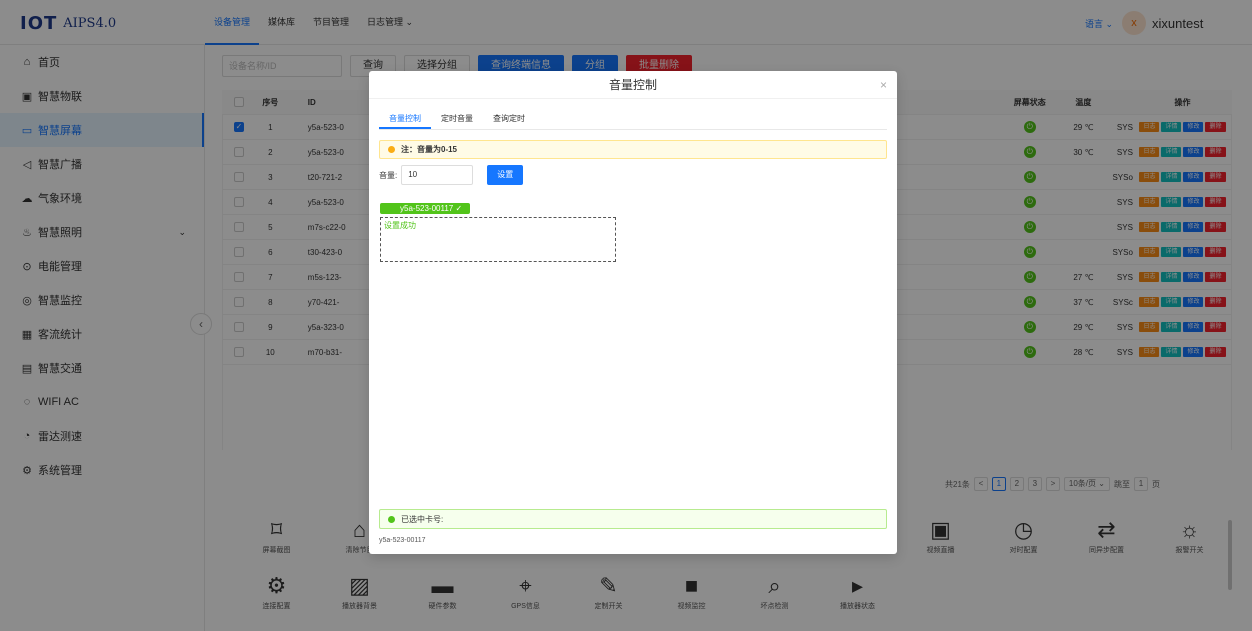 This screenshot has width=1252, height=631. Describe the element at coordinates (498, 239) in the screenshot. I see `result-box: 设置成功` at that location.